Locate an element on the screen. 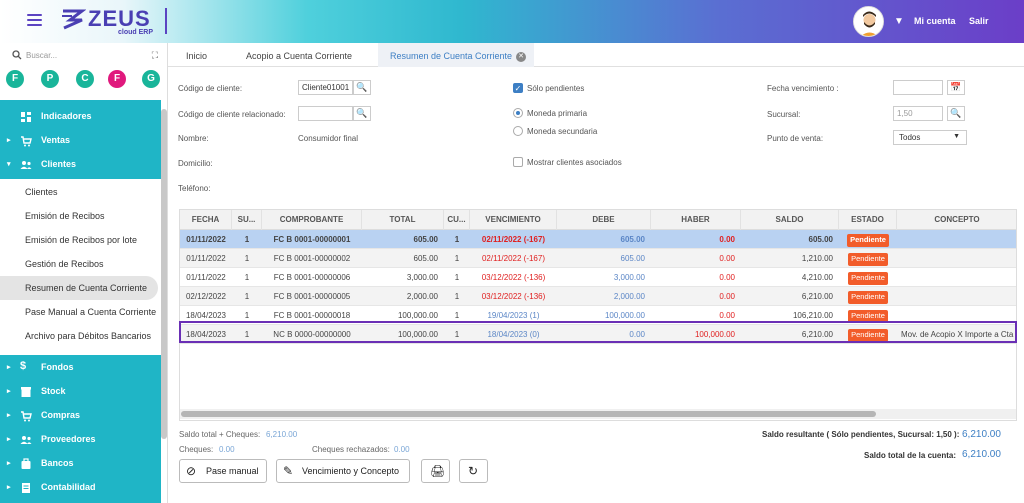  cheques-label: Cheques: is located at coordinates (196, 449).